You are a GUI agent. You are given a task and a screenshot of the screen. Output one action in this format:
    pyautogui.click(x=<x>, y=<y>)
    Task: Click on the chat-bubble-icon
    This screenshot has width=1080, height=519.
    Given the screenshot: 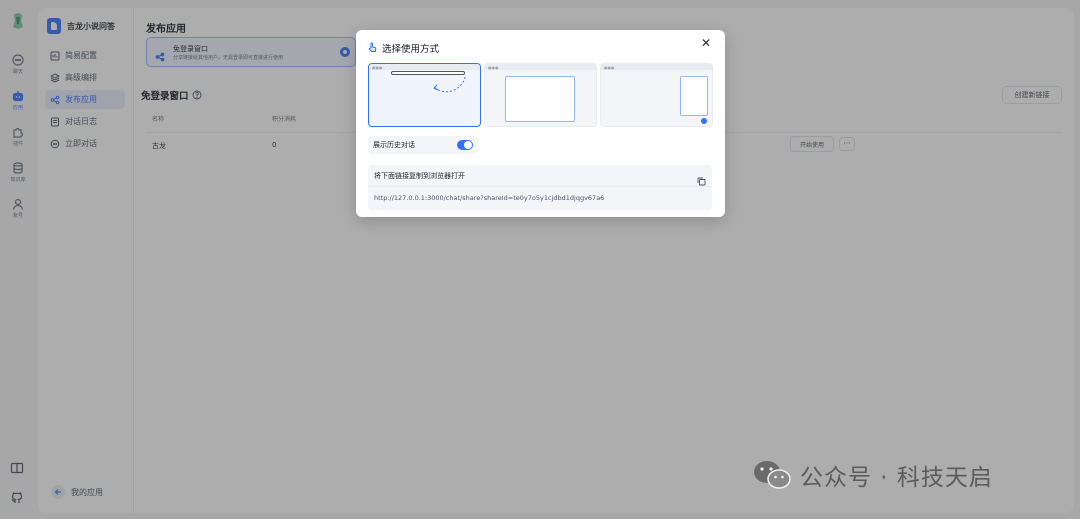 What is the action you would take?
    pyautogui.click(x=704, y=121)
    